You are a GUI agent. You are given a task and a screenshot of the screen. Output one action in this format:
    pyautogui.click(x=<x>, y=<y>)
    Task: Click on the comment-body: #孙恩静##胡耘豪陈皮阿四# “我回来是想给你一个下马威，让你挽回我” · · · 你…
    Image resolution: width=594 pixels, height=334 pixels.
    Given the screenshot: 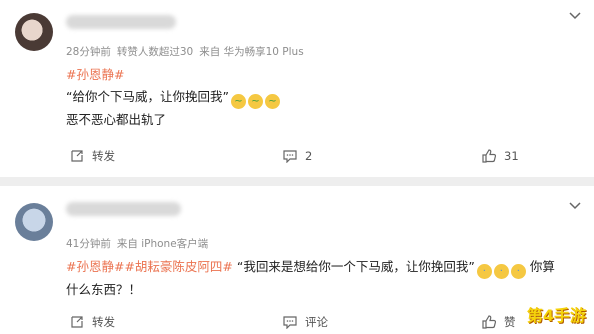 What is the action you would take?
    pyautogui.click(x=321, y=278)
    